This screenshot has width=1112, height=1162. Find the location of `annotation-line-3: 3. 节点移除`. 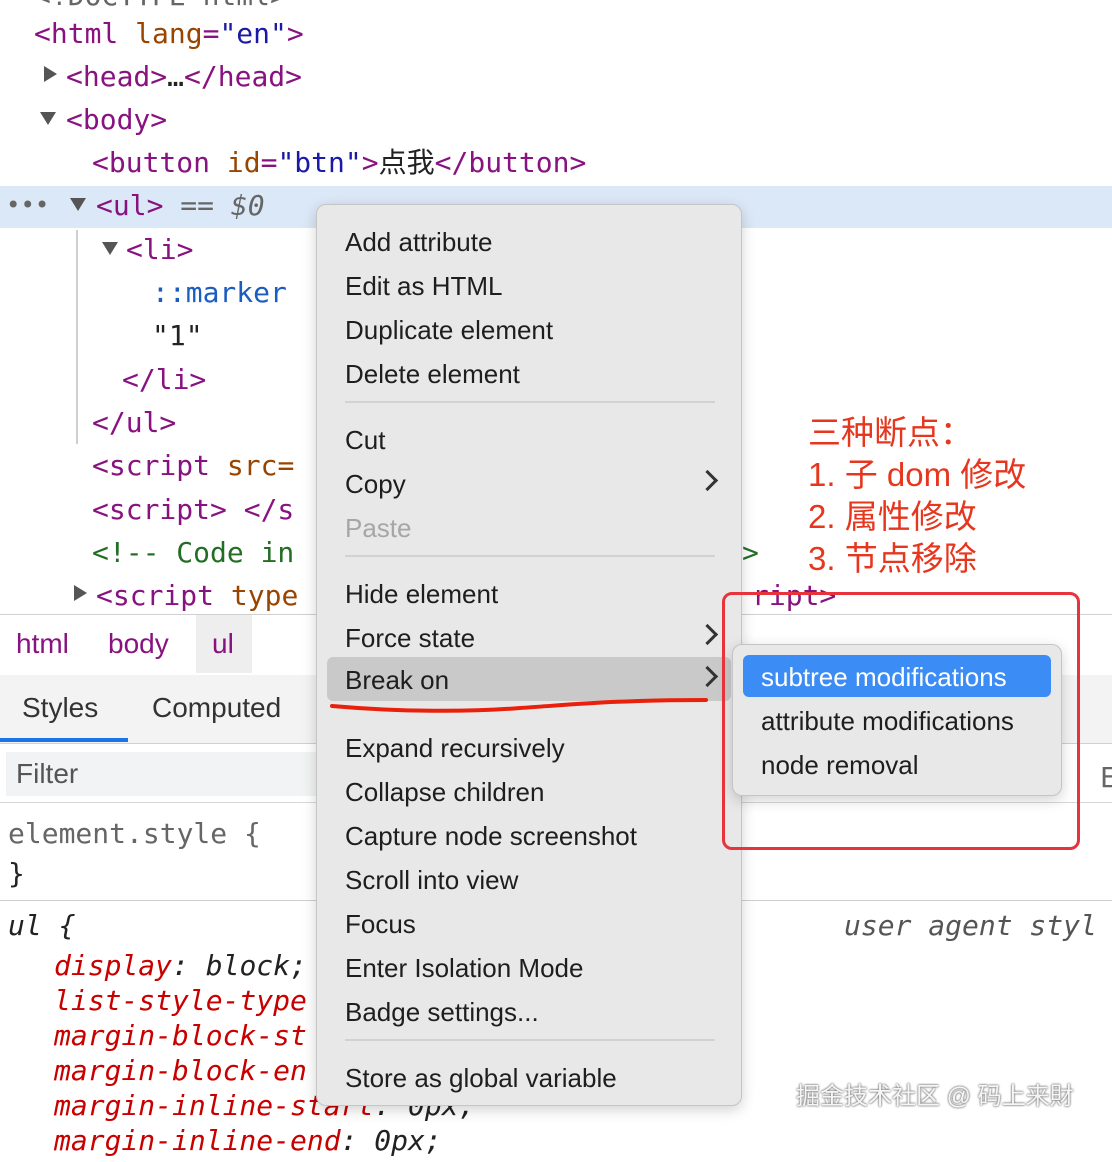

annotation-line-3: 3. 节点移除 is located at coordinates (892, 558).